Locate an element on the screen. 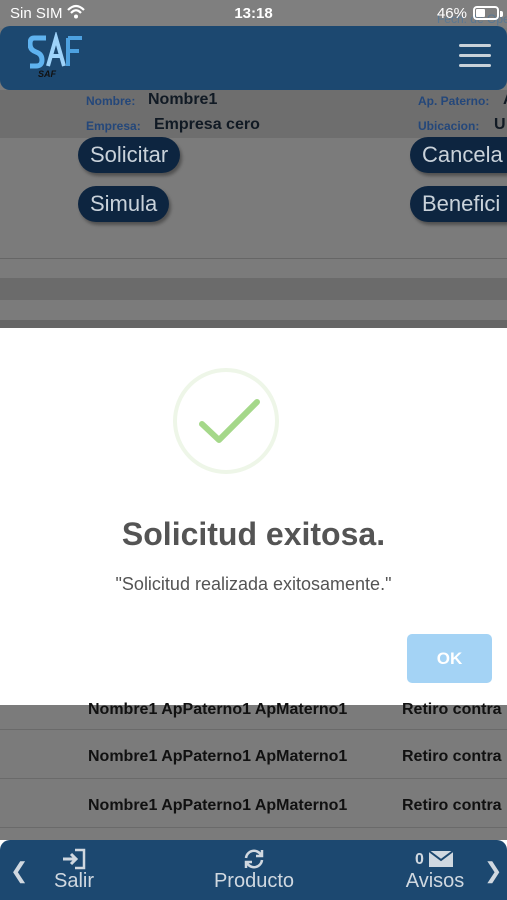 The width and height of the screenshot is (507, 900). status-bar: Sin SIM 13:18 Fech. de Ope. 46% is located at coordinates (253, 14).